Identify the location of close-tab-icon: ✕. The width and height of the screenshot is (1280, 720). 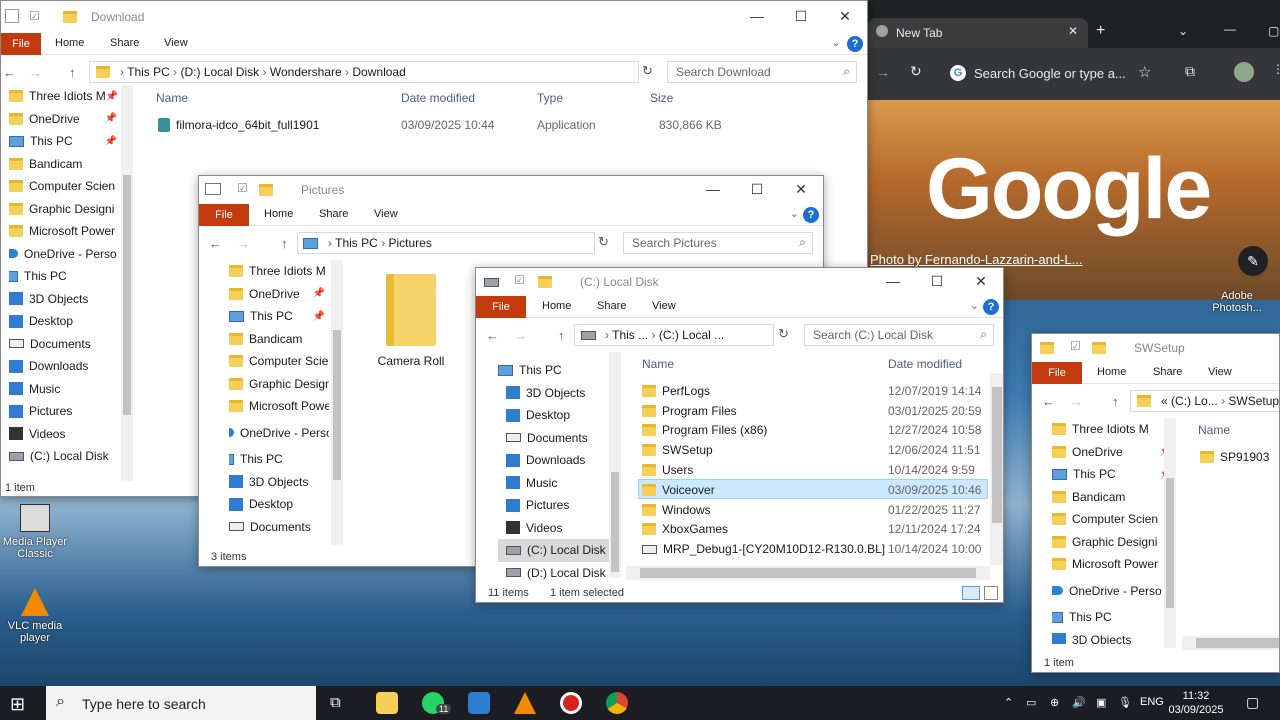
(1073, 31).